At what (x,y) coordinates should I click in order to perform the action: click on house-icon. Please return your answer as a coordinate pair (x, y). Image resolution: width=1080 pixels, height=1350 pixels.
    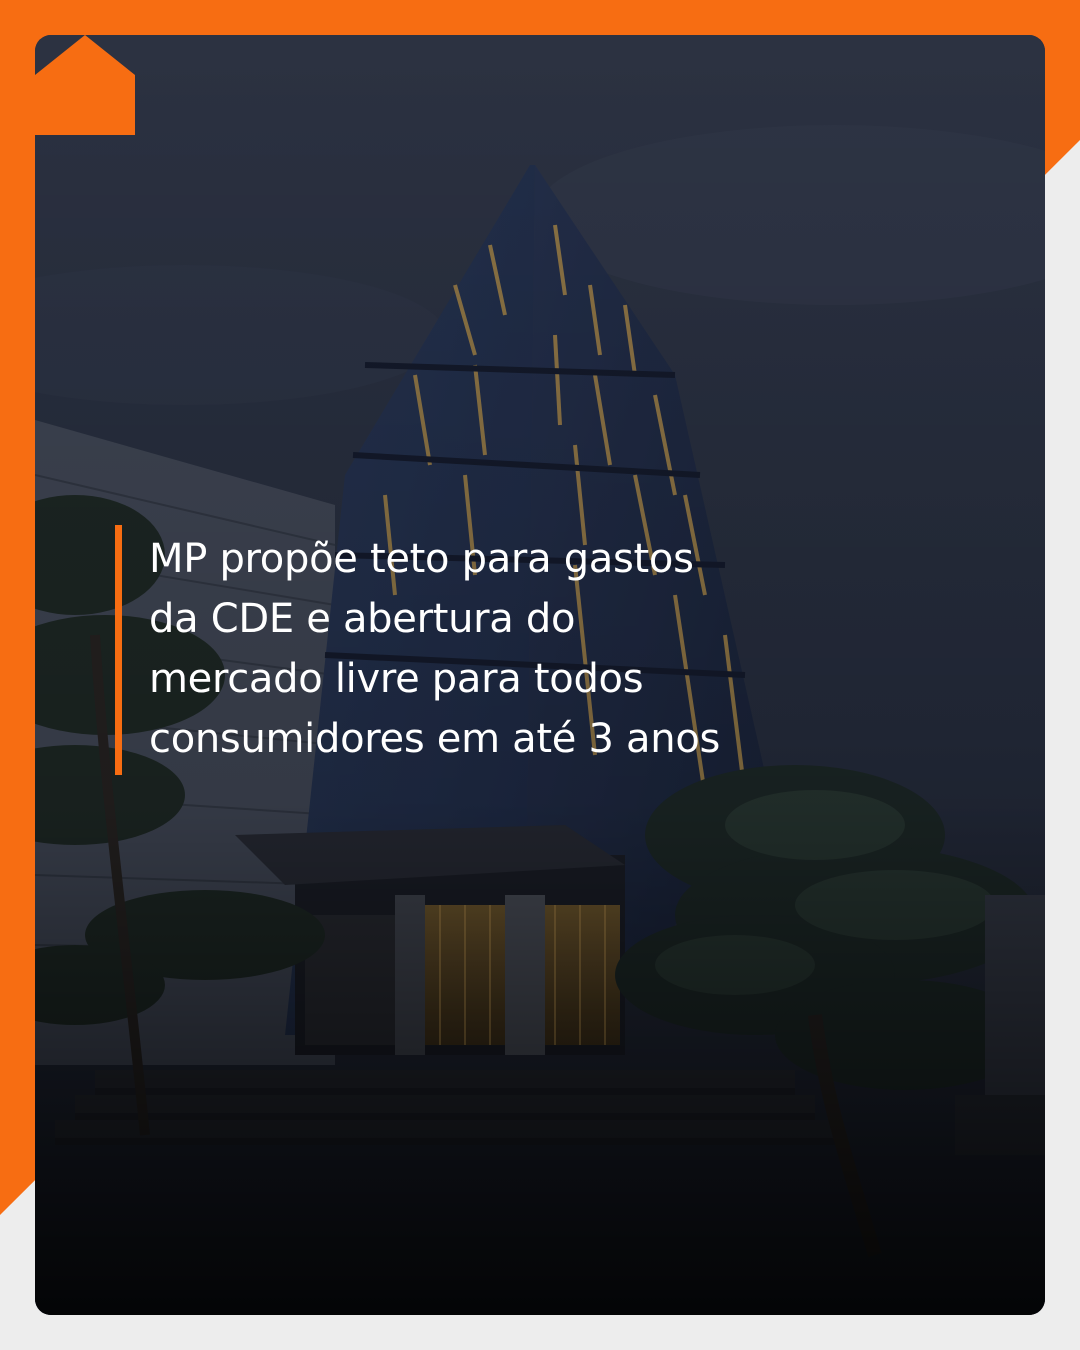
    Looking at the image, I should click on (85, 85).